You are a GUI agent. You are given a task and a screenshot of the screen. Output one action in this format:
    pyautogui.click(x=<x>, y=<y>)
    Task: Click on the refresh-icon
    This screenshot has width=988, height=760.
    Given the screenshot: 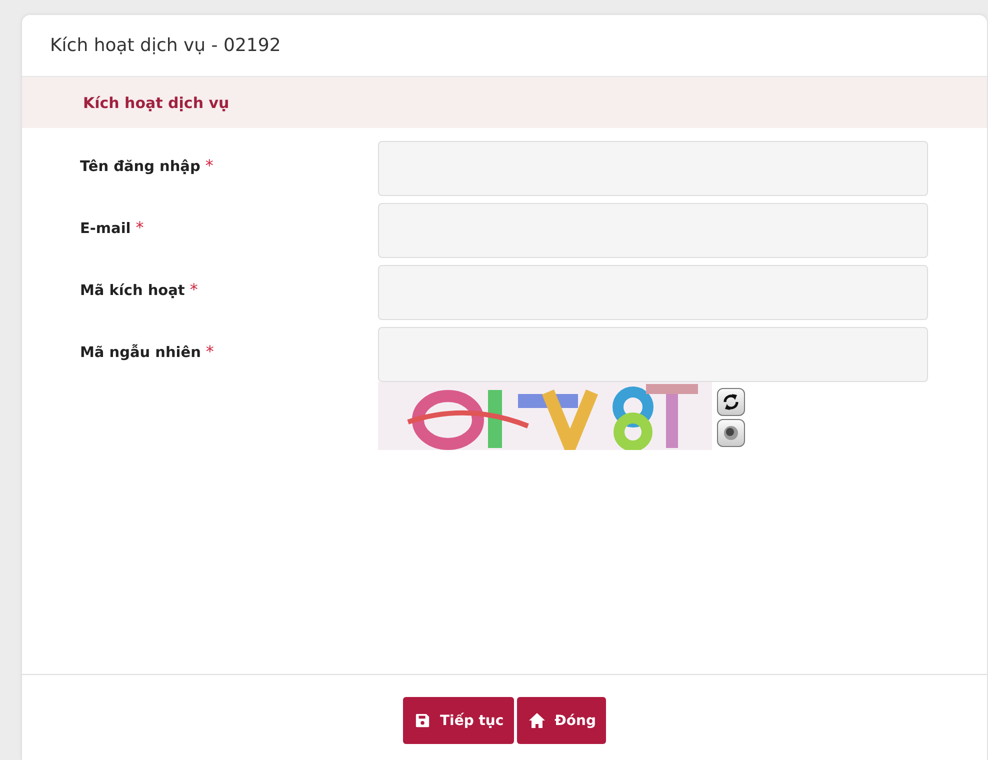 What is the action you would take?
    pyautogui.click(x=731, y=402)
    